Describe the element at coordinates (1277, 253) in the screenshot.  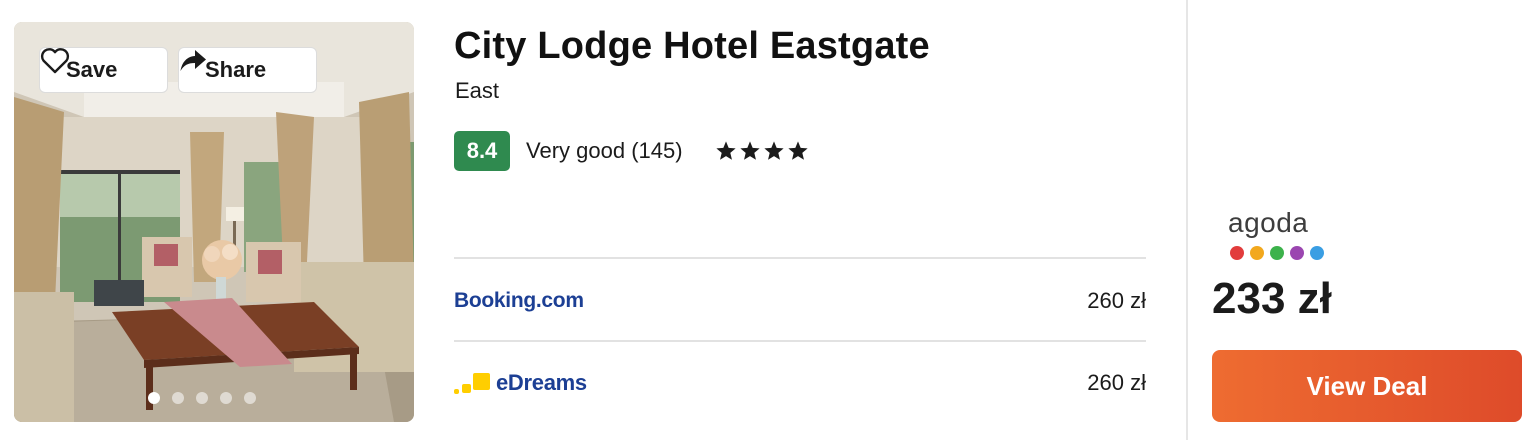
I see `agoda-logo-dots` at that location.